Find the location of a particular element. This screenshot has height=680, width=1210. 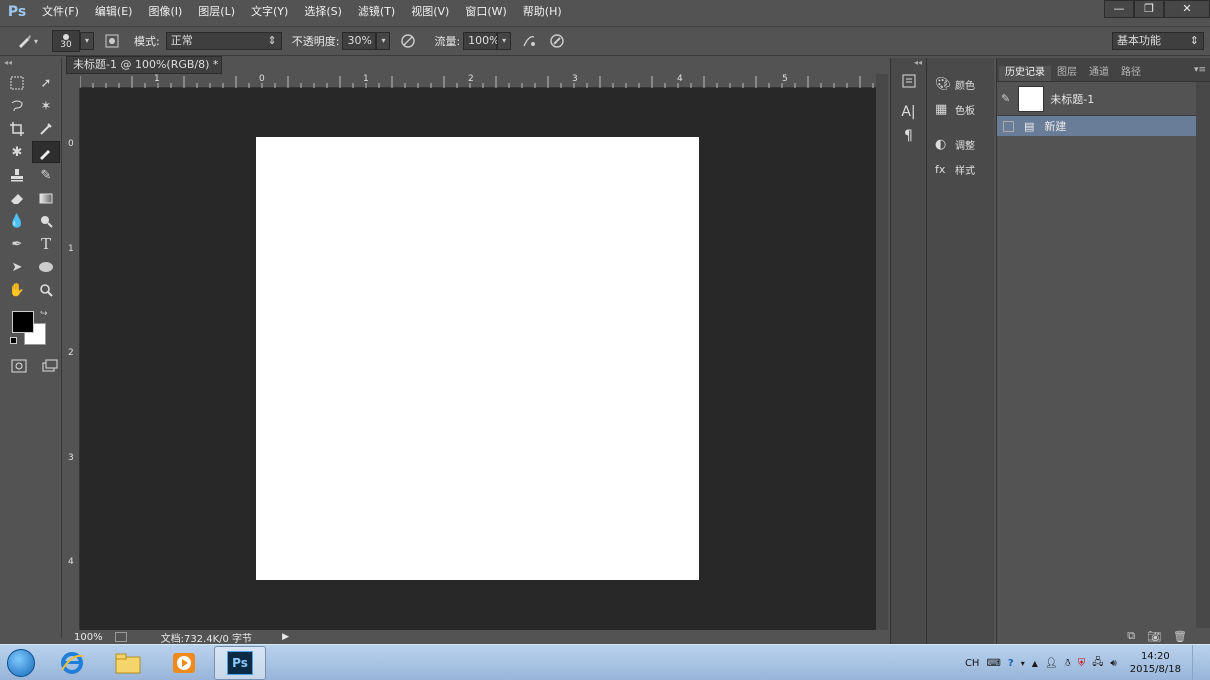

pen-tool-icon: ✒ is located at coordinates (17, 244).